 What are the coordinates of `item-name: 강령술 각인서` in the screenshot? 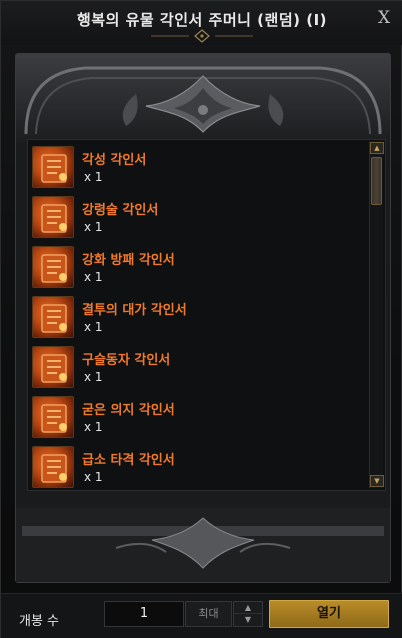 It's located at (120, 210).